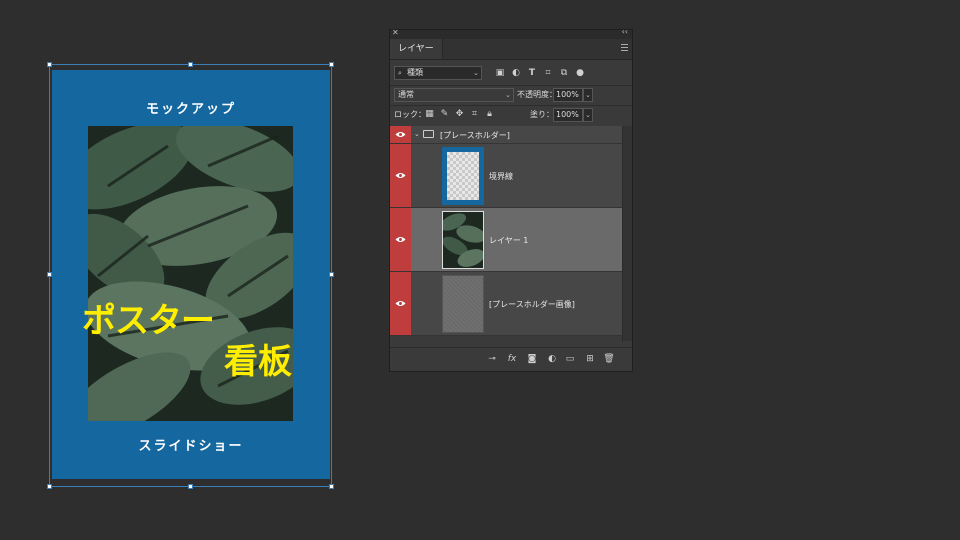 The height and width of the screenshot is (540, 960). What do you see at coordinates (148, 321) in the screenshot?
I see `headline-poster: ポスター` at bounding box center [148, 321].